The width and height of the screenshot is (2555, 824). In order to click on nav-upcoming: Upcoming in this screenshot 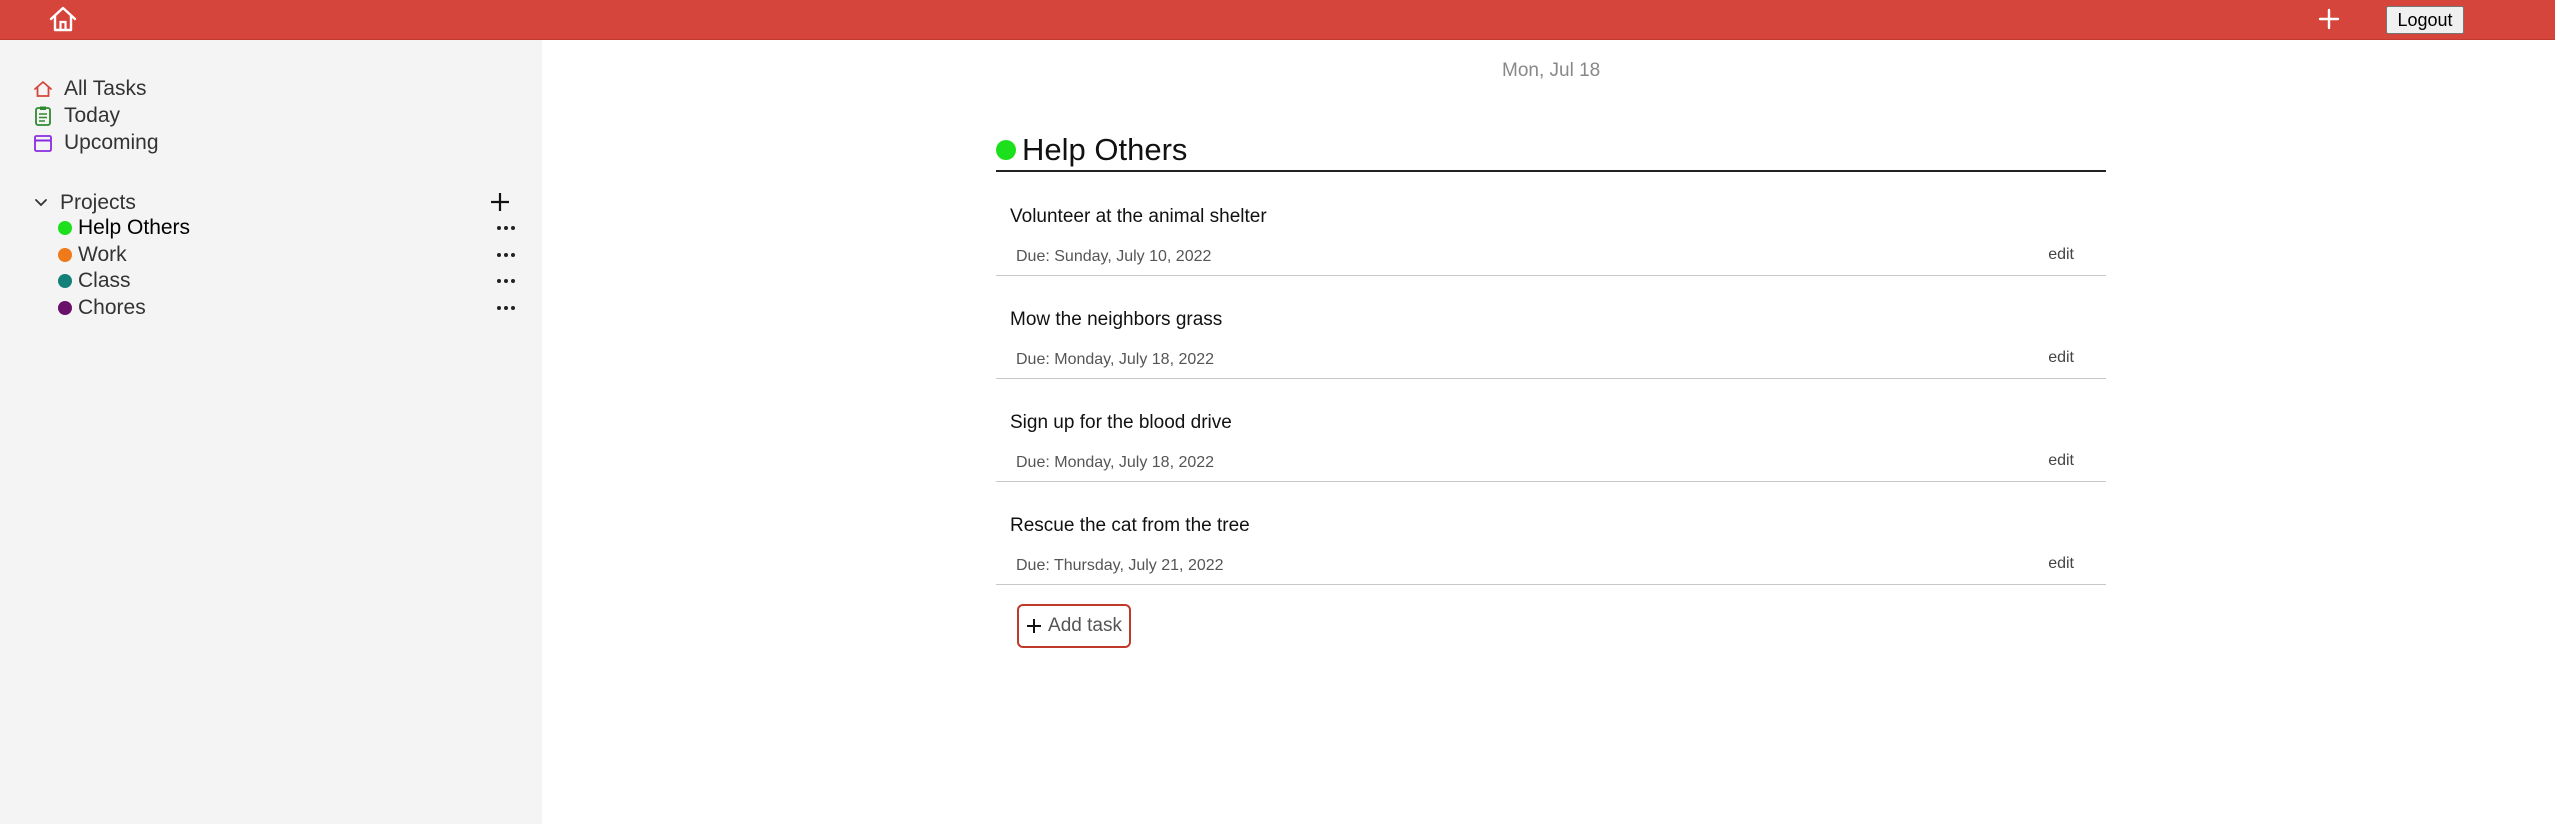, I will do `click(95, 143)`.